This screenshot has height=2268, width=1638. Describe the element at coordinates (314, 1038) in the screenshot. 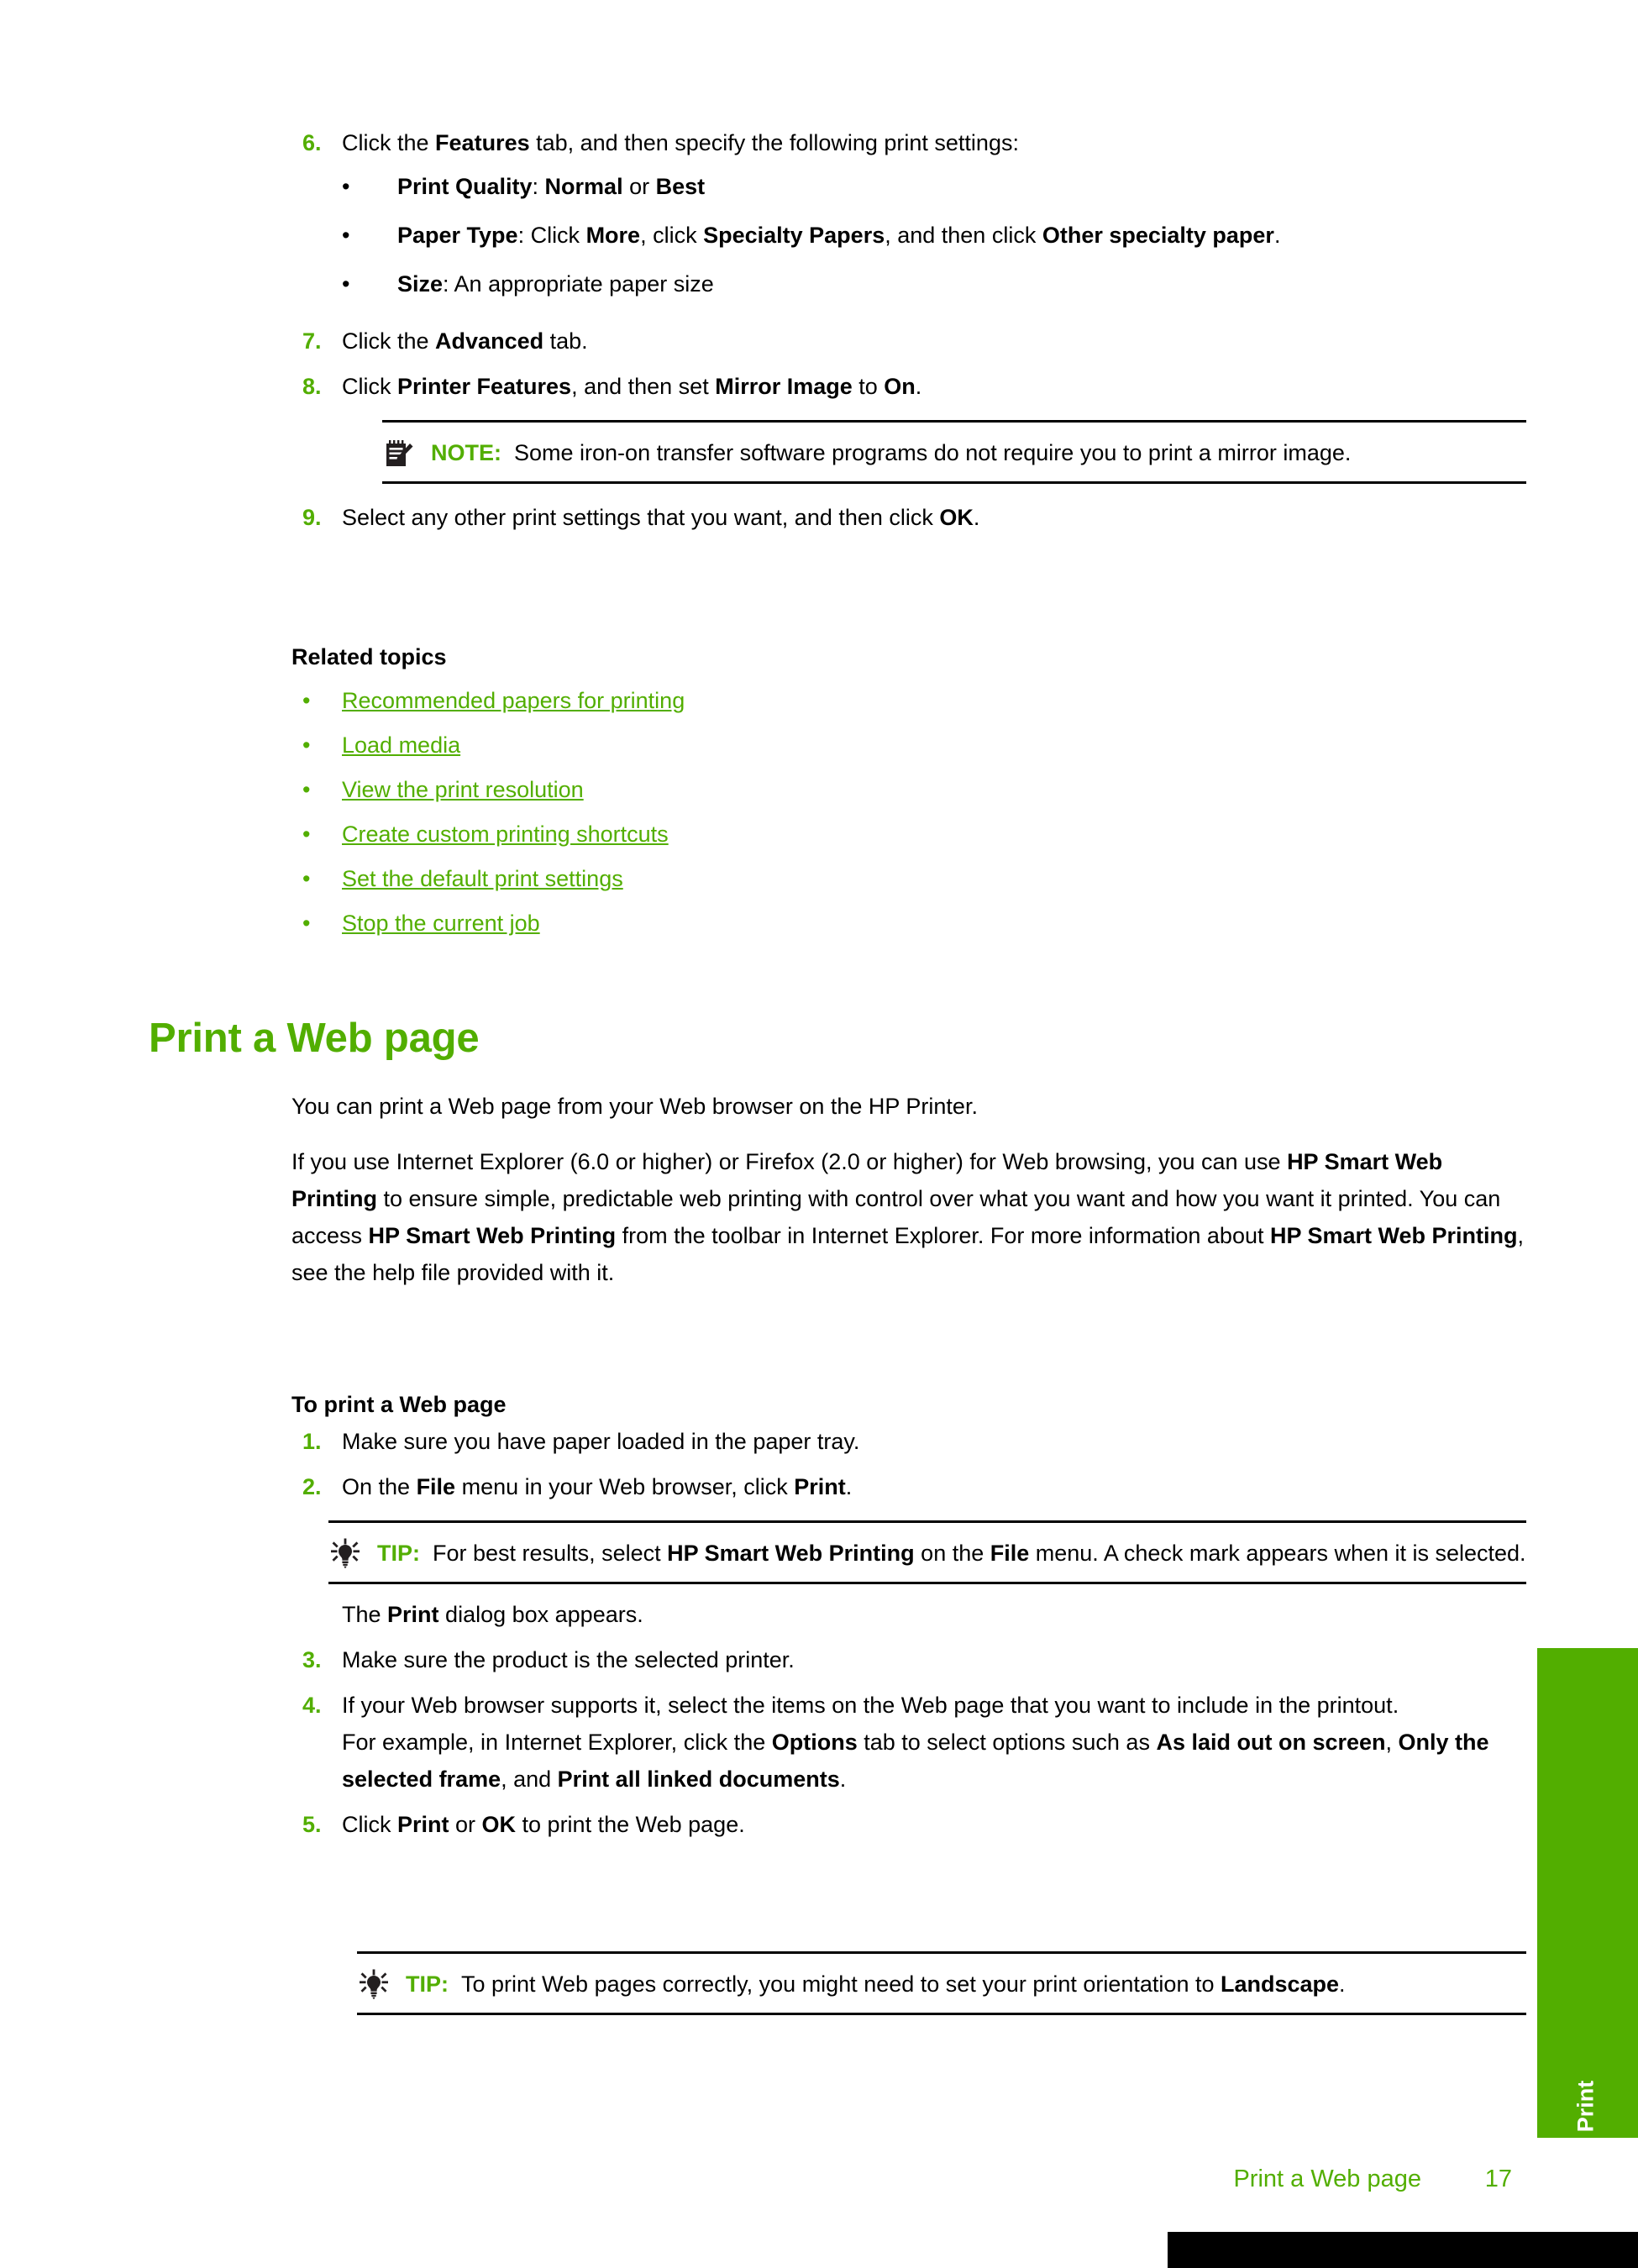

I see `page-title: Print a Web page` at that location.